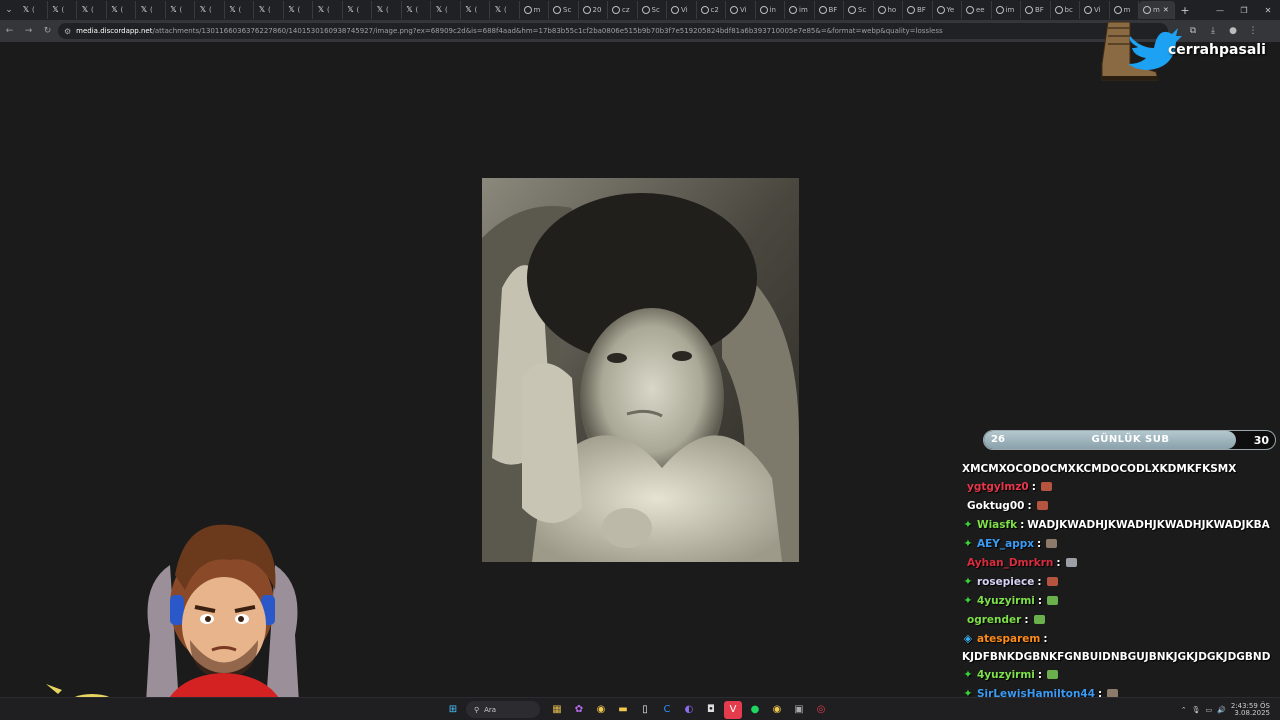 The width and height of the screenshot is (1280, 720). What do you see at coordinates (1117, 524) in the screenshot?
I see `chat-message: ✦ Wiasfk: WADJKWADHJKWADHJKWADHJKWADJKBA` at bounding box center [1117, 524].